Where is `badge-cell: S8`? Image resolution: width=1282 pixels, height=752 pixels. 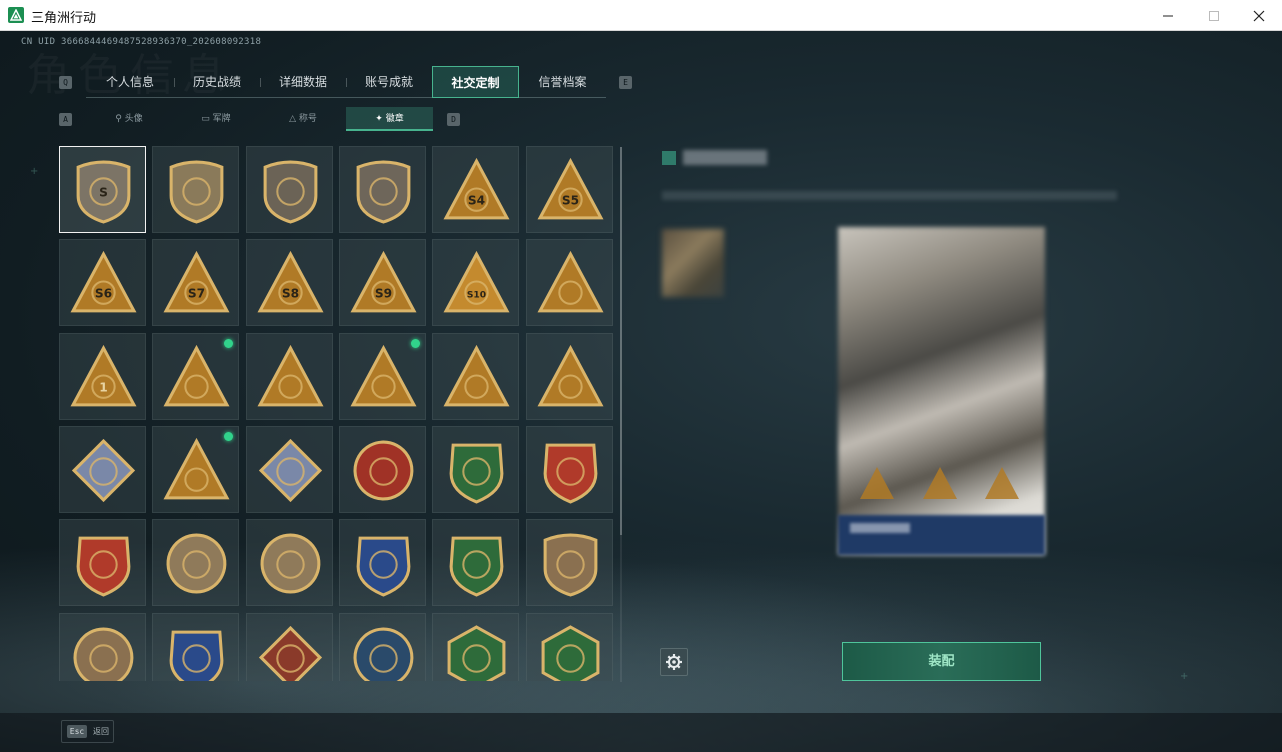 badge-cell: S8 is located at coordinates (289, 282).